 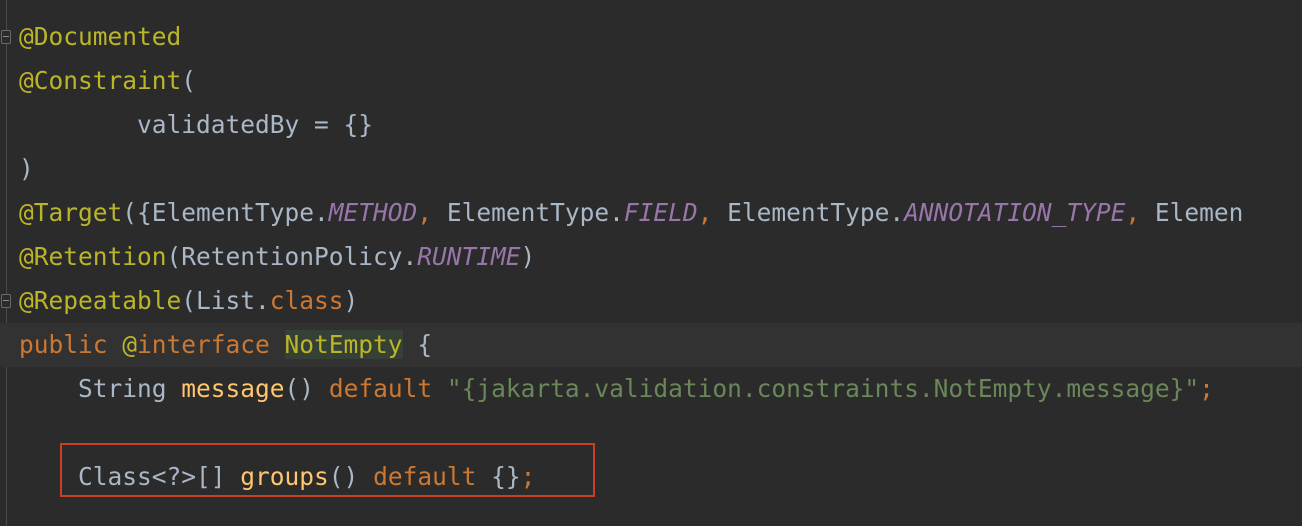 What do you see at coordinates (469, 256) in the screenshot?
I see `code-token: RUNTIME` at bounding box center [469, 256].